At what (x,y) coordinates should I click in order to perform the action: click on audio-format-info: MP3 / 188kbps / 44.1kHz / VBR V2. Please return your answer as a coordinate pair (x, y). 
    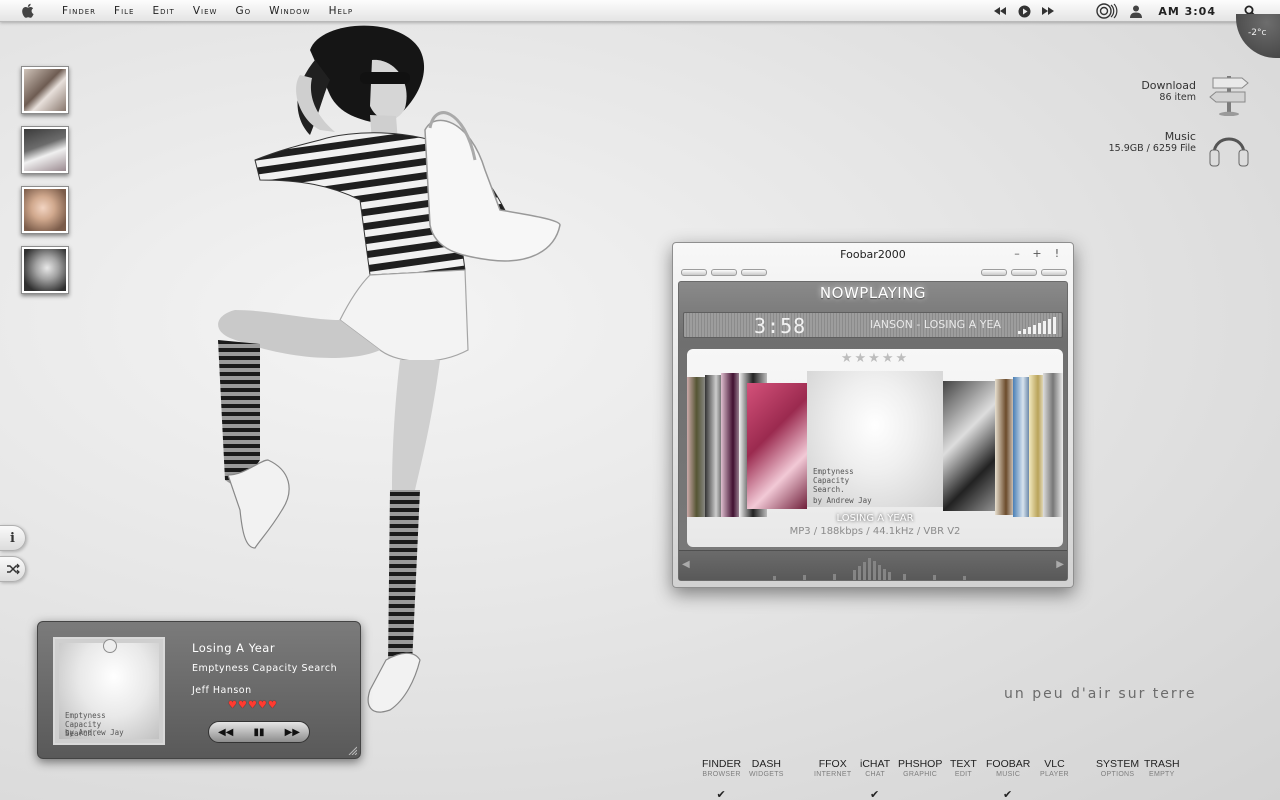
    Looking at the image, I should click on (875, 531).